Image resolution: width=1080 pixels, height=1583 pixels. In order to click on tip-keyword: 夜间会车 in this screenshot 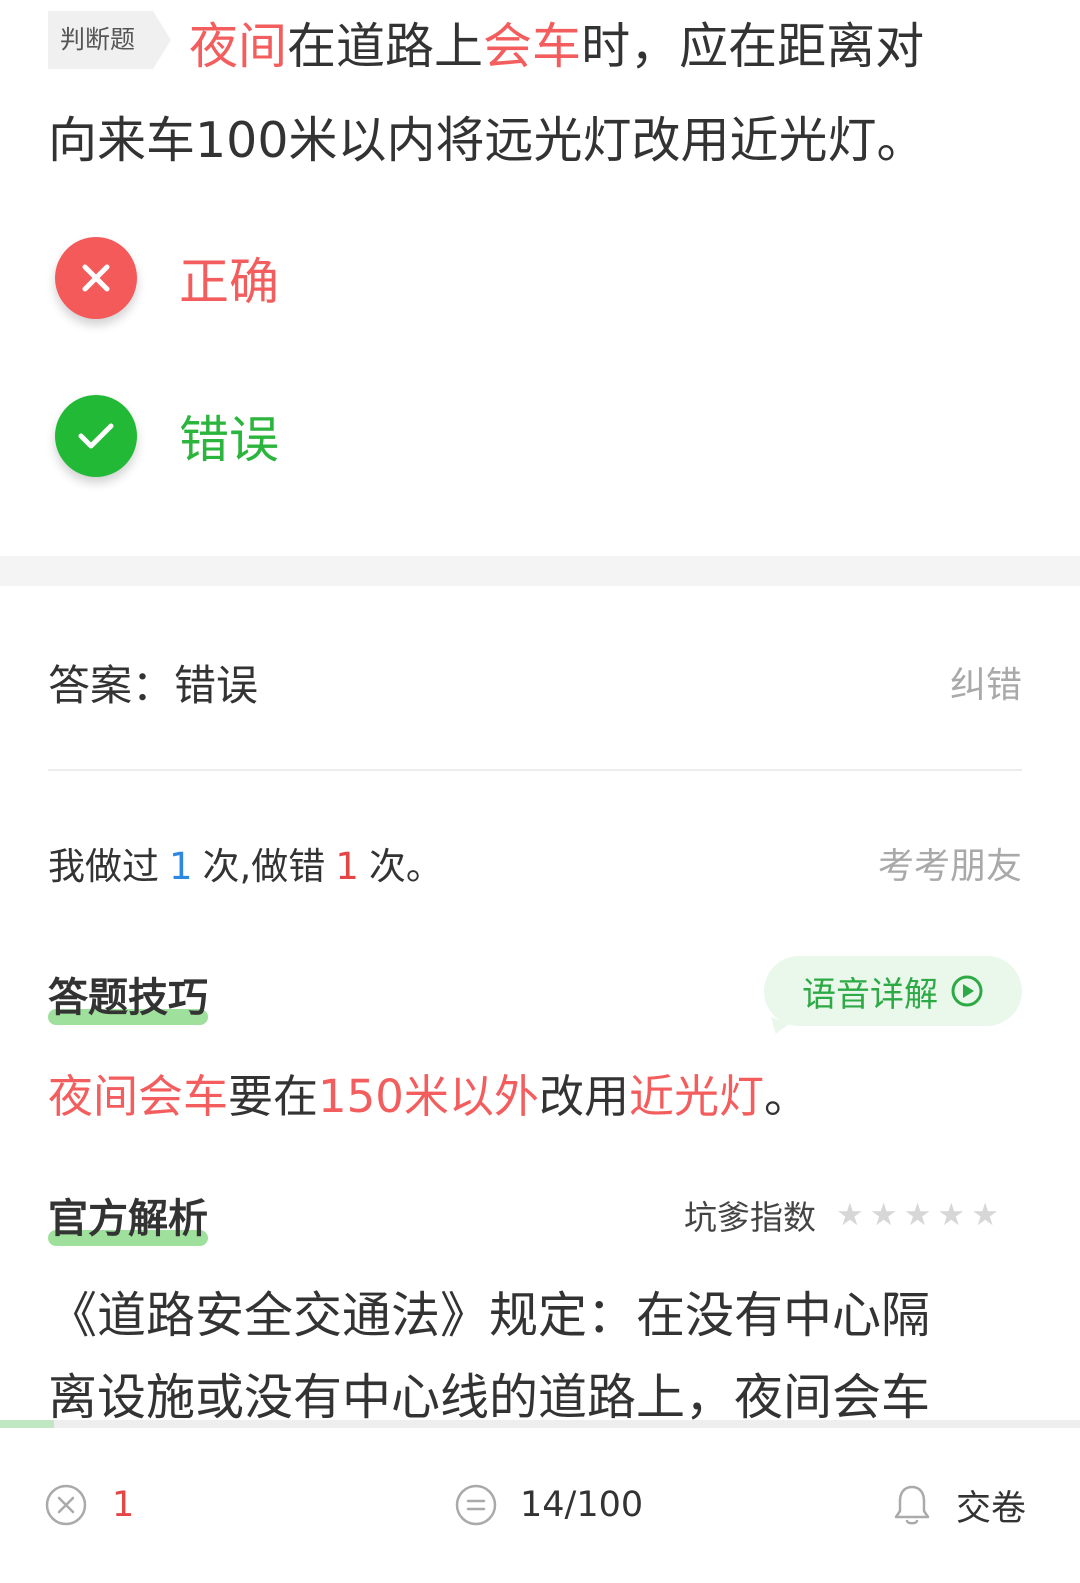, I will do `click(138, 1096)`.